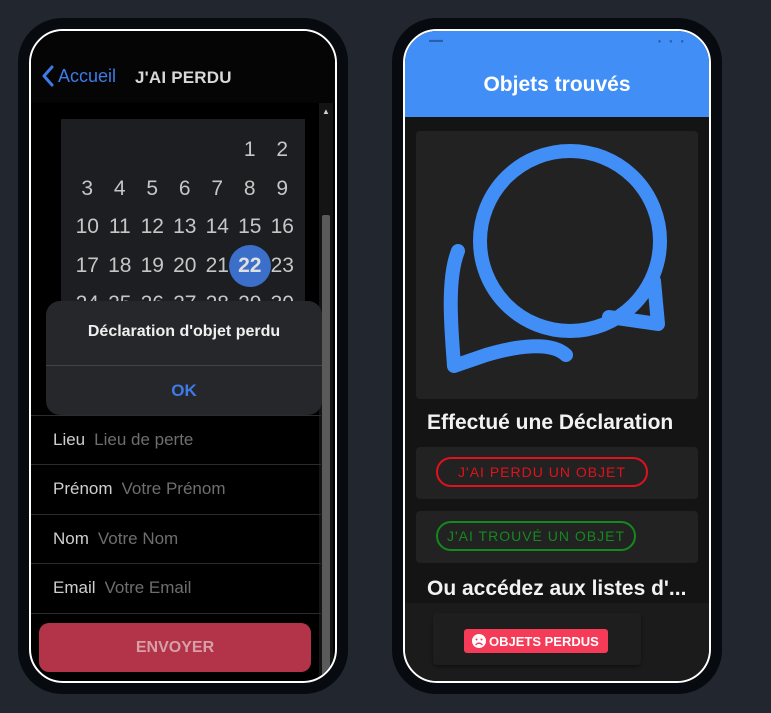  I want to click on calendar-day-number: 4, so click(119, 188).